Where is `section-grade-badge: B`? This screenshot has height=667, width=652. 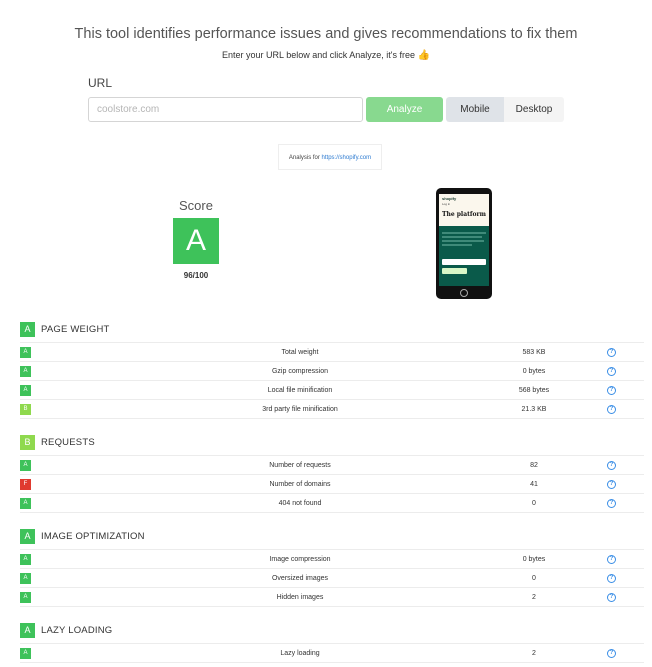 section-grade-badge: B is located at coordinates (27, 442).